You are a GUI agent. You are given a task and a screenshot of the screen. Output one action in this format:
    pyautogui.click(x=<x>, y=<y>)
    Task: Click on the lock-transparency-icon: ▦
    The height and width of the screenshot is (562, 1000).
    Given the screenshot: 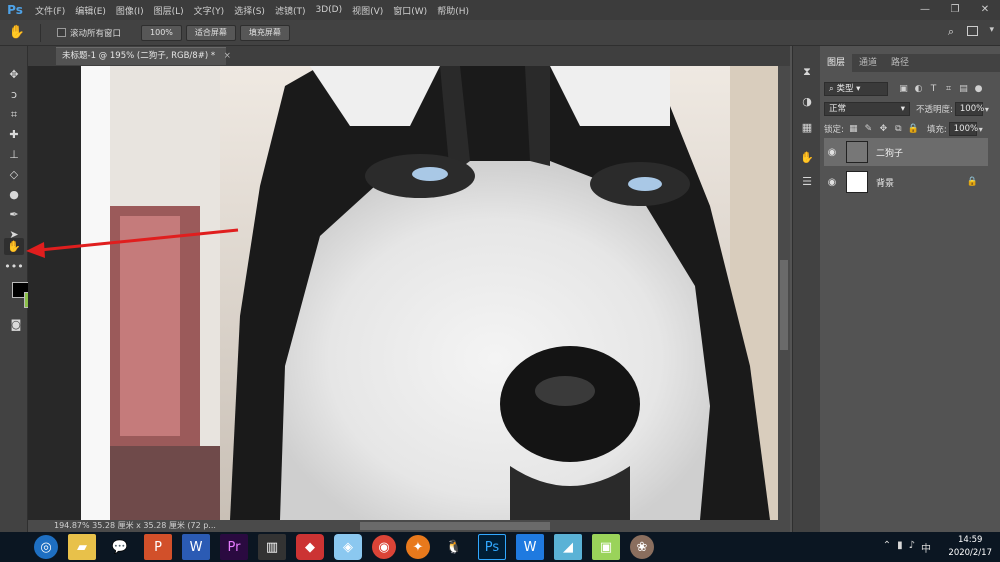 What is the action you would take?
    pyautogui.click(x=853, y=129)
    